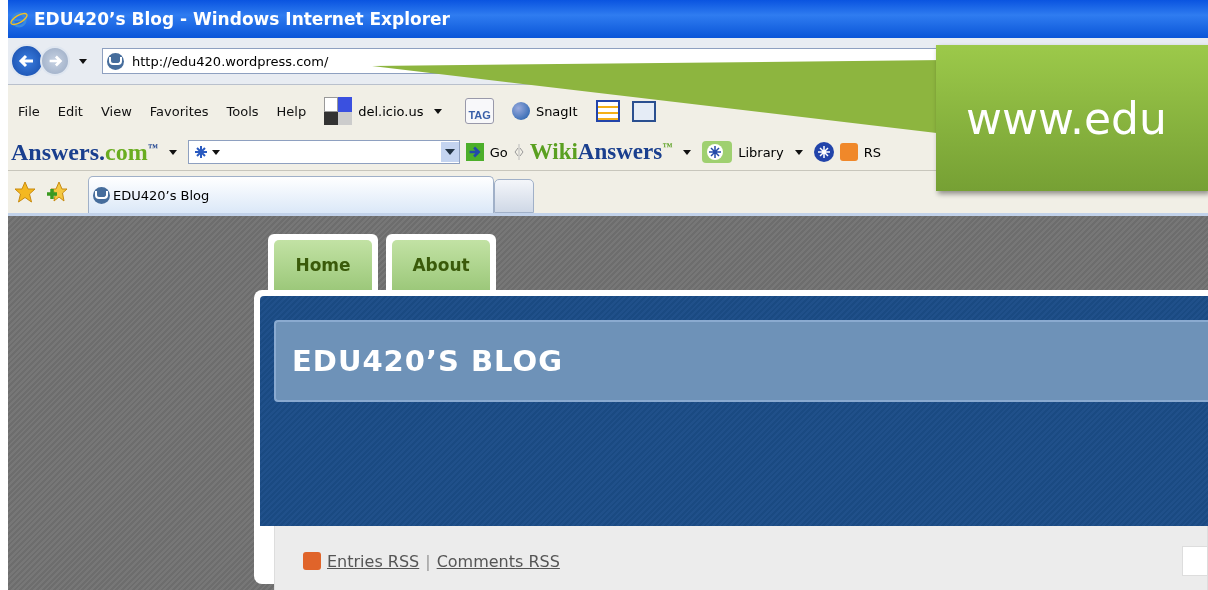  I want to click on menu-item: Help, so click(291, 111).